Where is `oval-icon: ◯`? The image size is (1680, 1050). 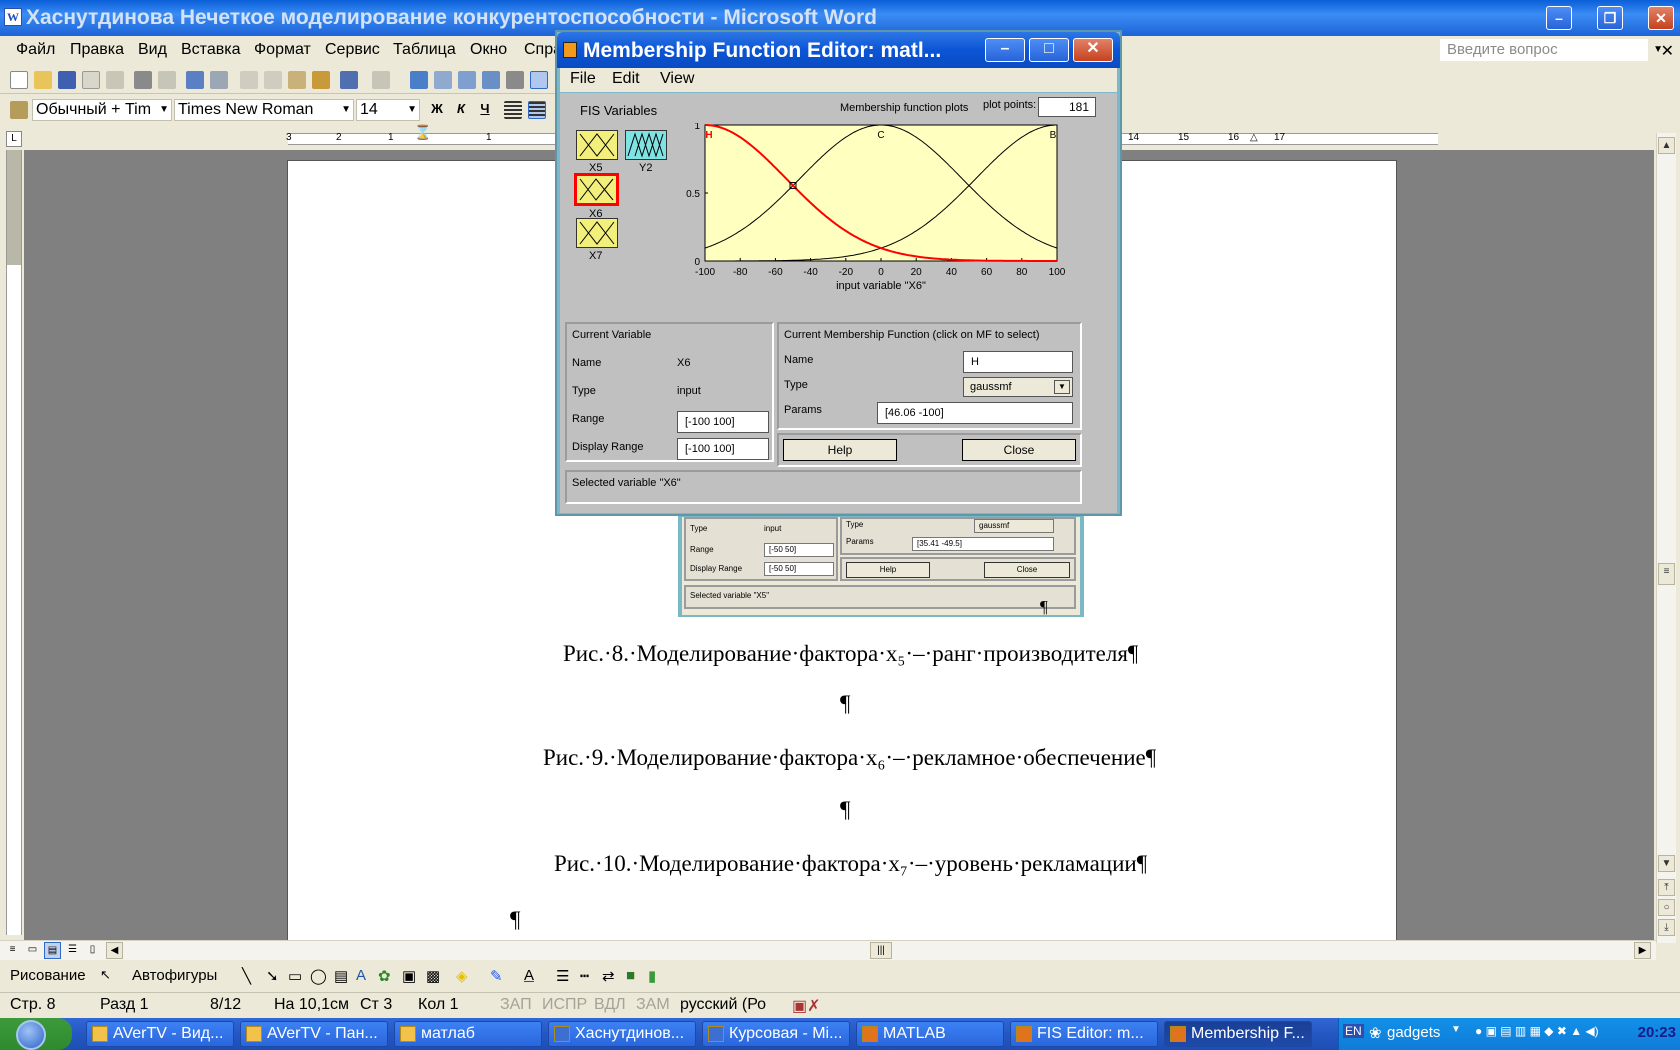 oval-icon: ◯ is located at coordinates (318, 976).